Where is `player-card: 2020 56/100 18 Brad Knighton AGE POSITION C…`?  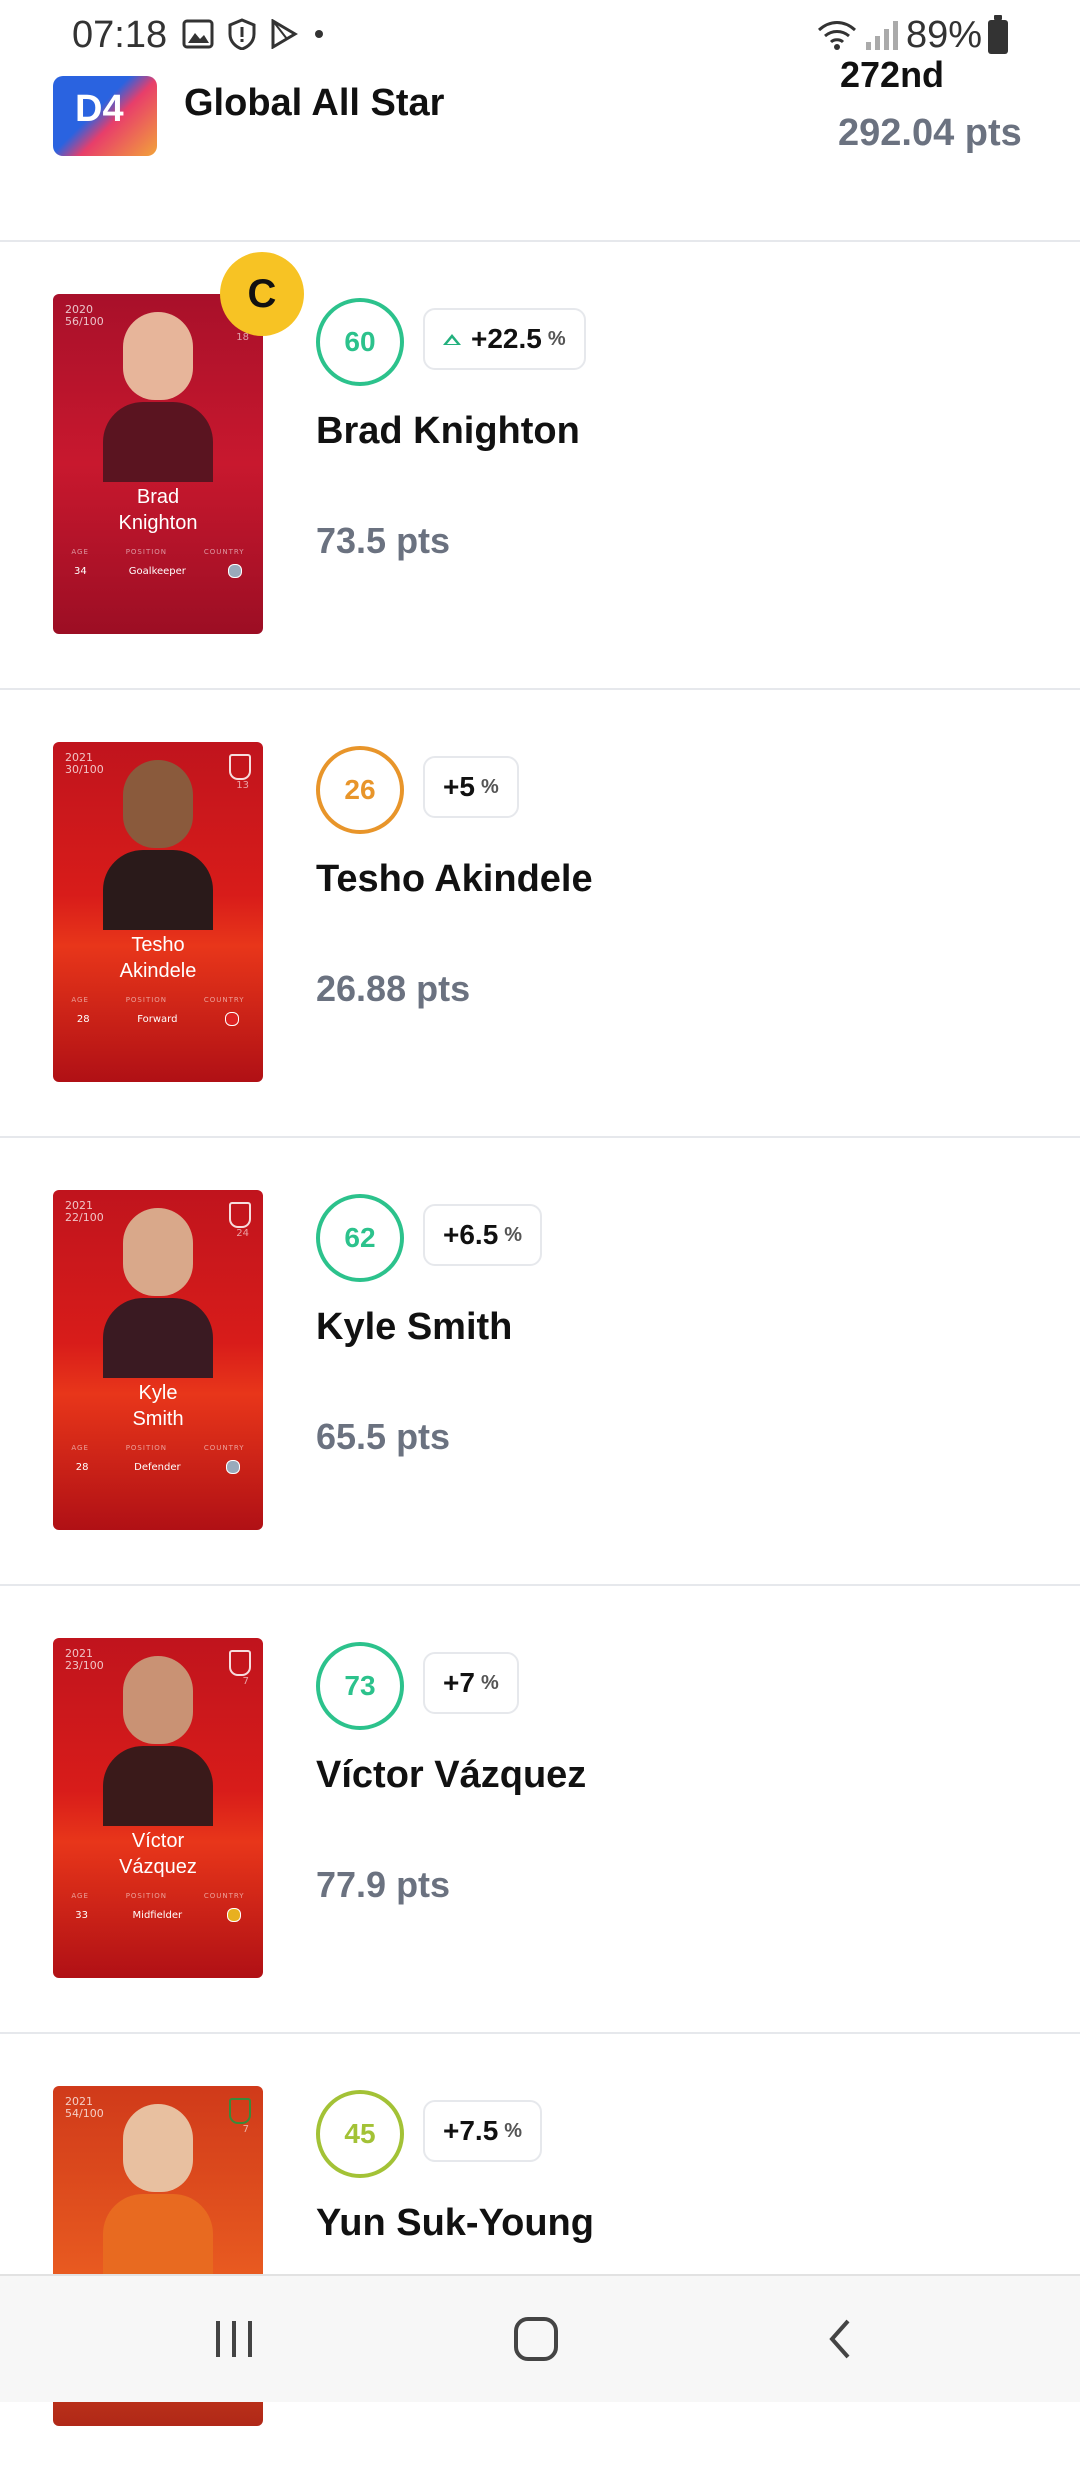 player-card: 2020 56/100 18 Brad Knighton AGE POSITION C… is located at coordinates (158, 464).